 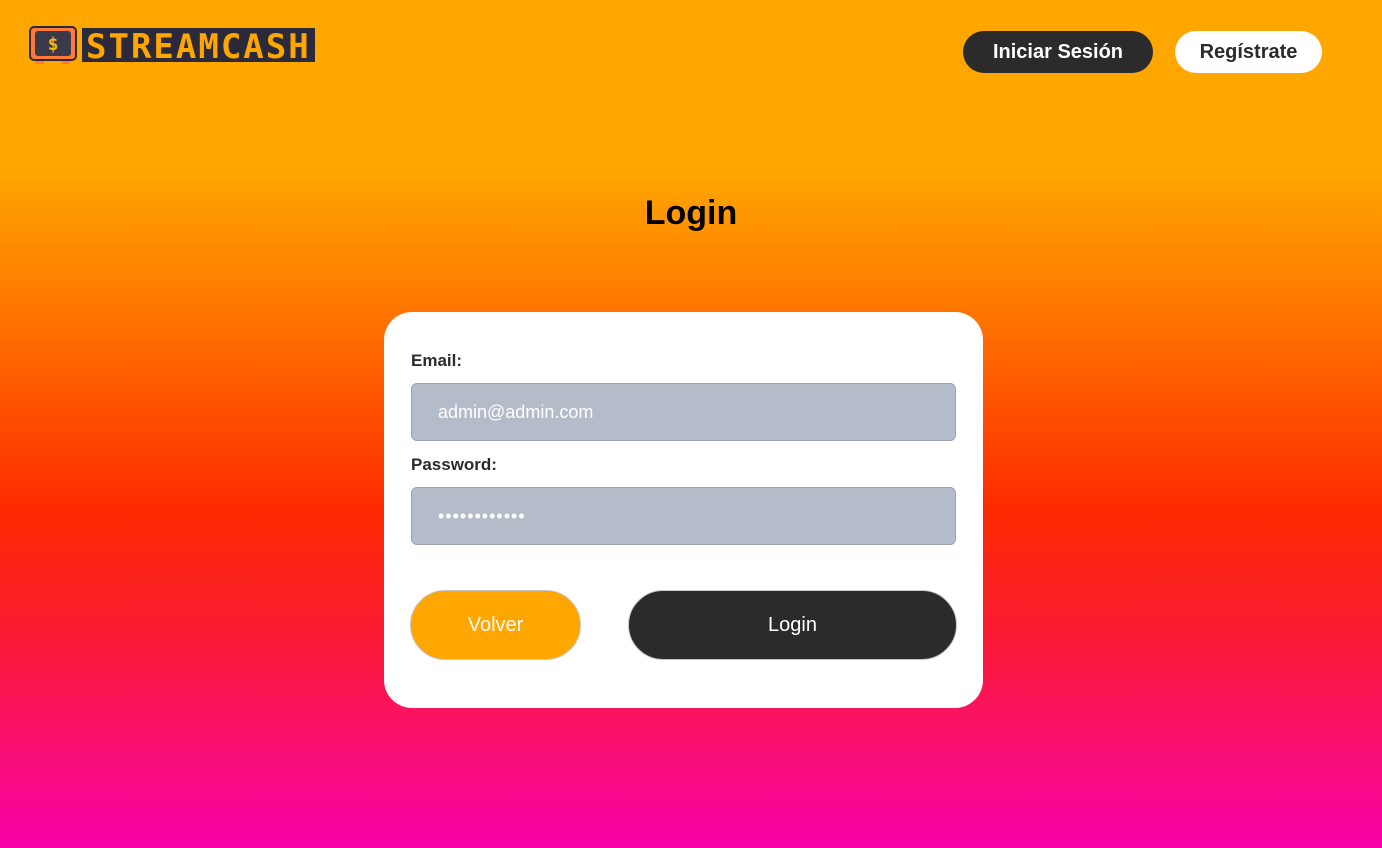 What do you see at coordinates (792, 625) in the screenshot?
I see `login-submit-button: Login` at bounding box center [792, 625].